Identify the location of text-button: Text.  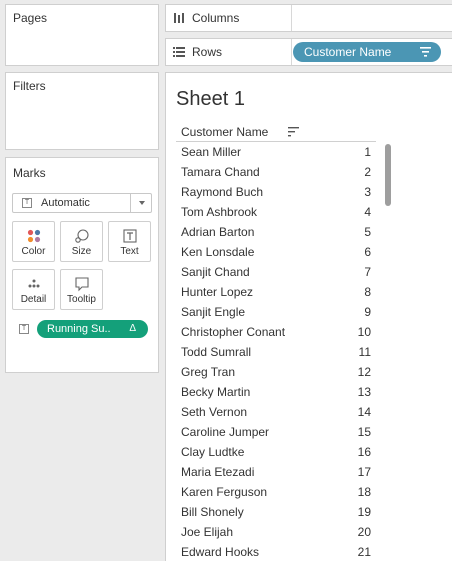
(129, 241).